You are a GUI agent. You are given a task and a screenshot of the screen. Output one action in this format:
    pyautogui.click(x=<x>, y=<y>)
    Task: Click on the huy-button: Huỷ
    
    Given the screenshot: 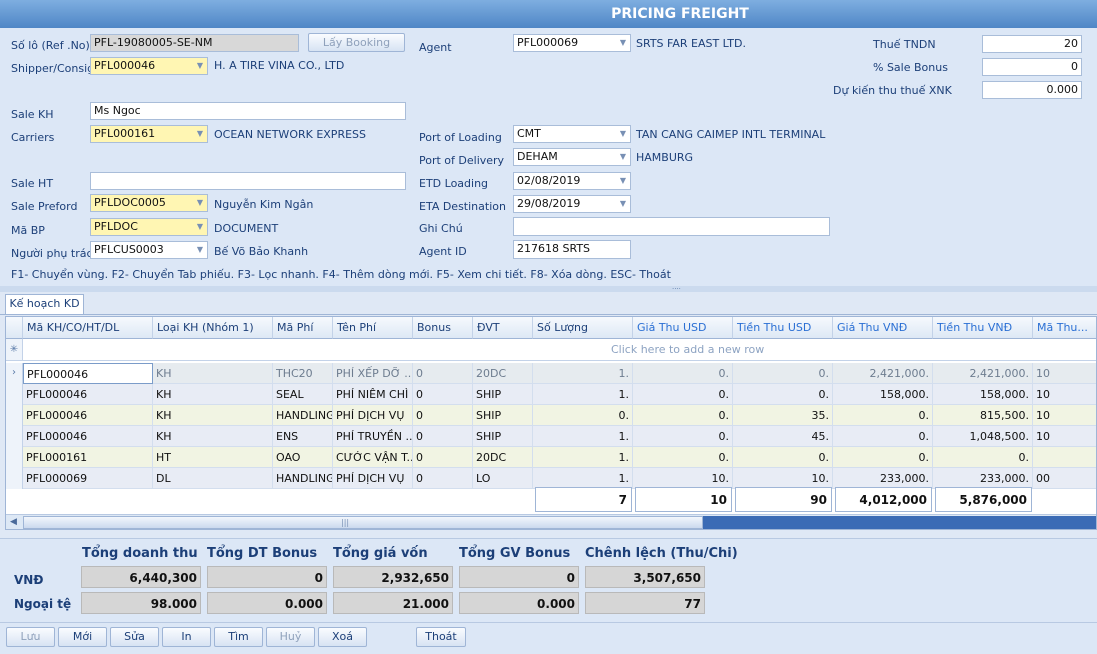 What is the action you would take?
    pyautogui.click(x=290, y=637)
    